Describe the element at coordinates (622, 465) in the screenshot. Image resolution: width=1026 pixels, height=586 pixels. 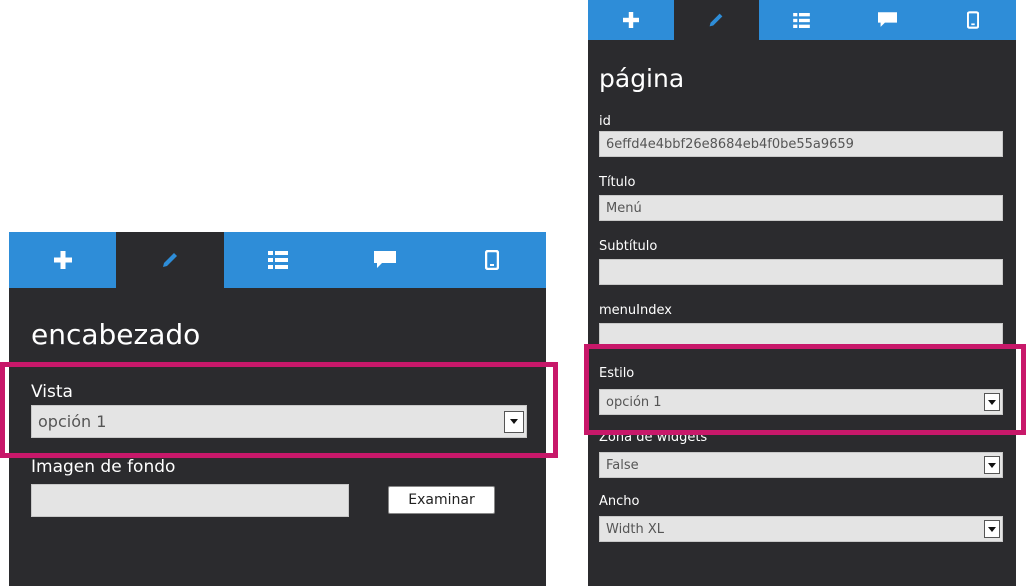
I see `zona-select-value: False` at that location.